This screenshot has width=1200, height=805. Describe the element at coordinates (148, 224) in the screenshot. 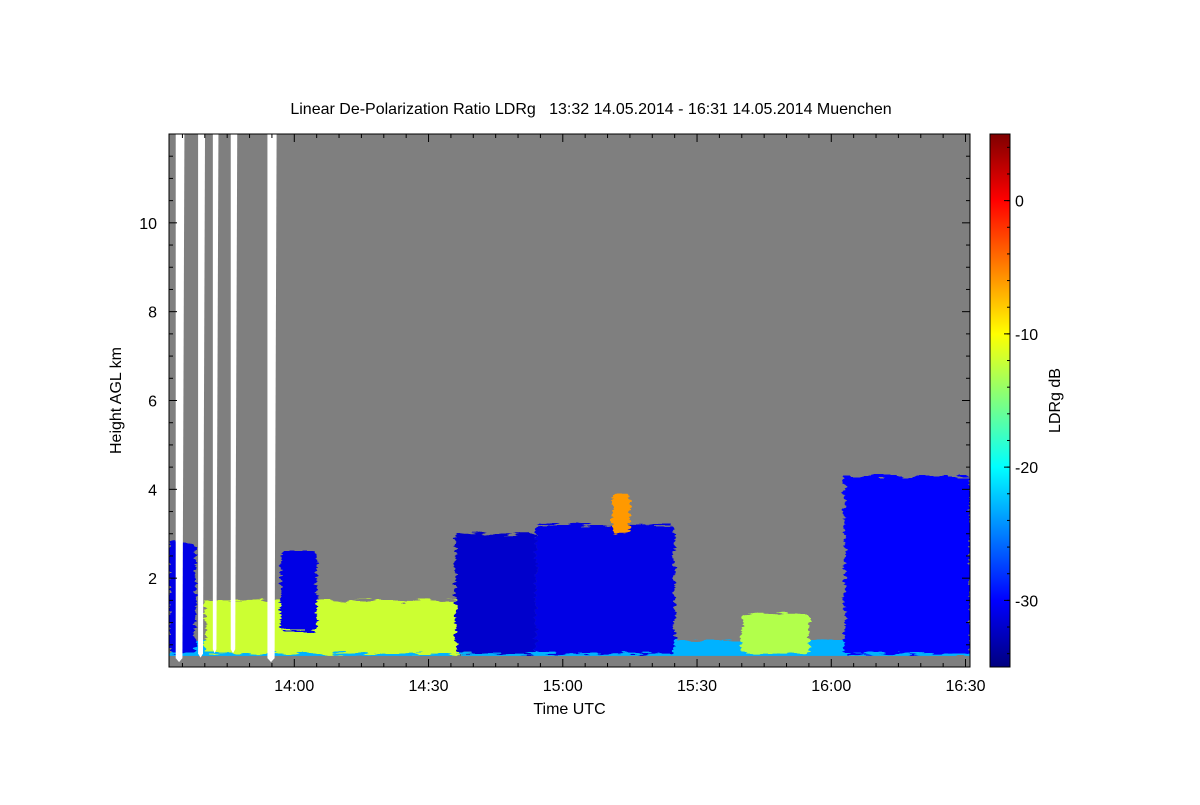

I see `y-tick-label: 10` at that location.